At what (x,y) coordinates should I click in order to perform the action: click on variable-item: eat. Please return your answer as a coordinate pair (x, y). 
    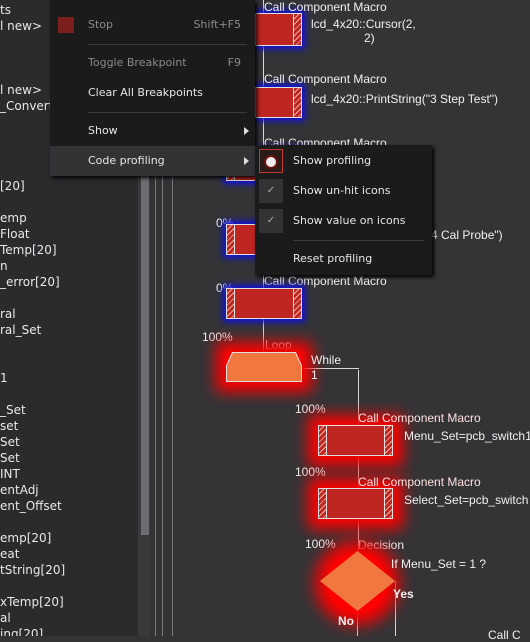
    Looking at the image, I should click on (9, 554).